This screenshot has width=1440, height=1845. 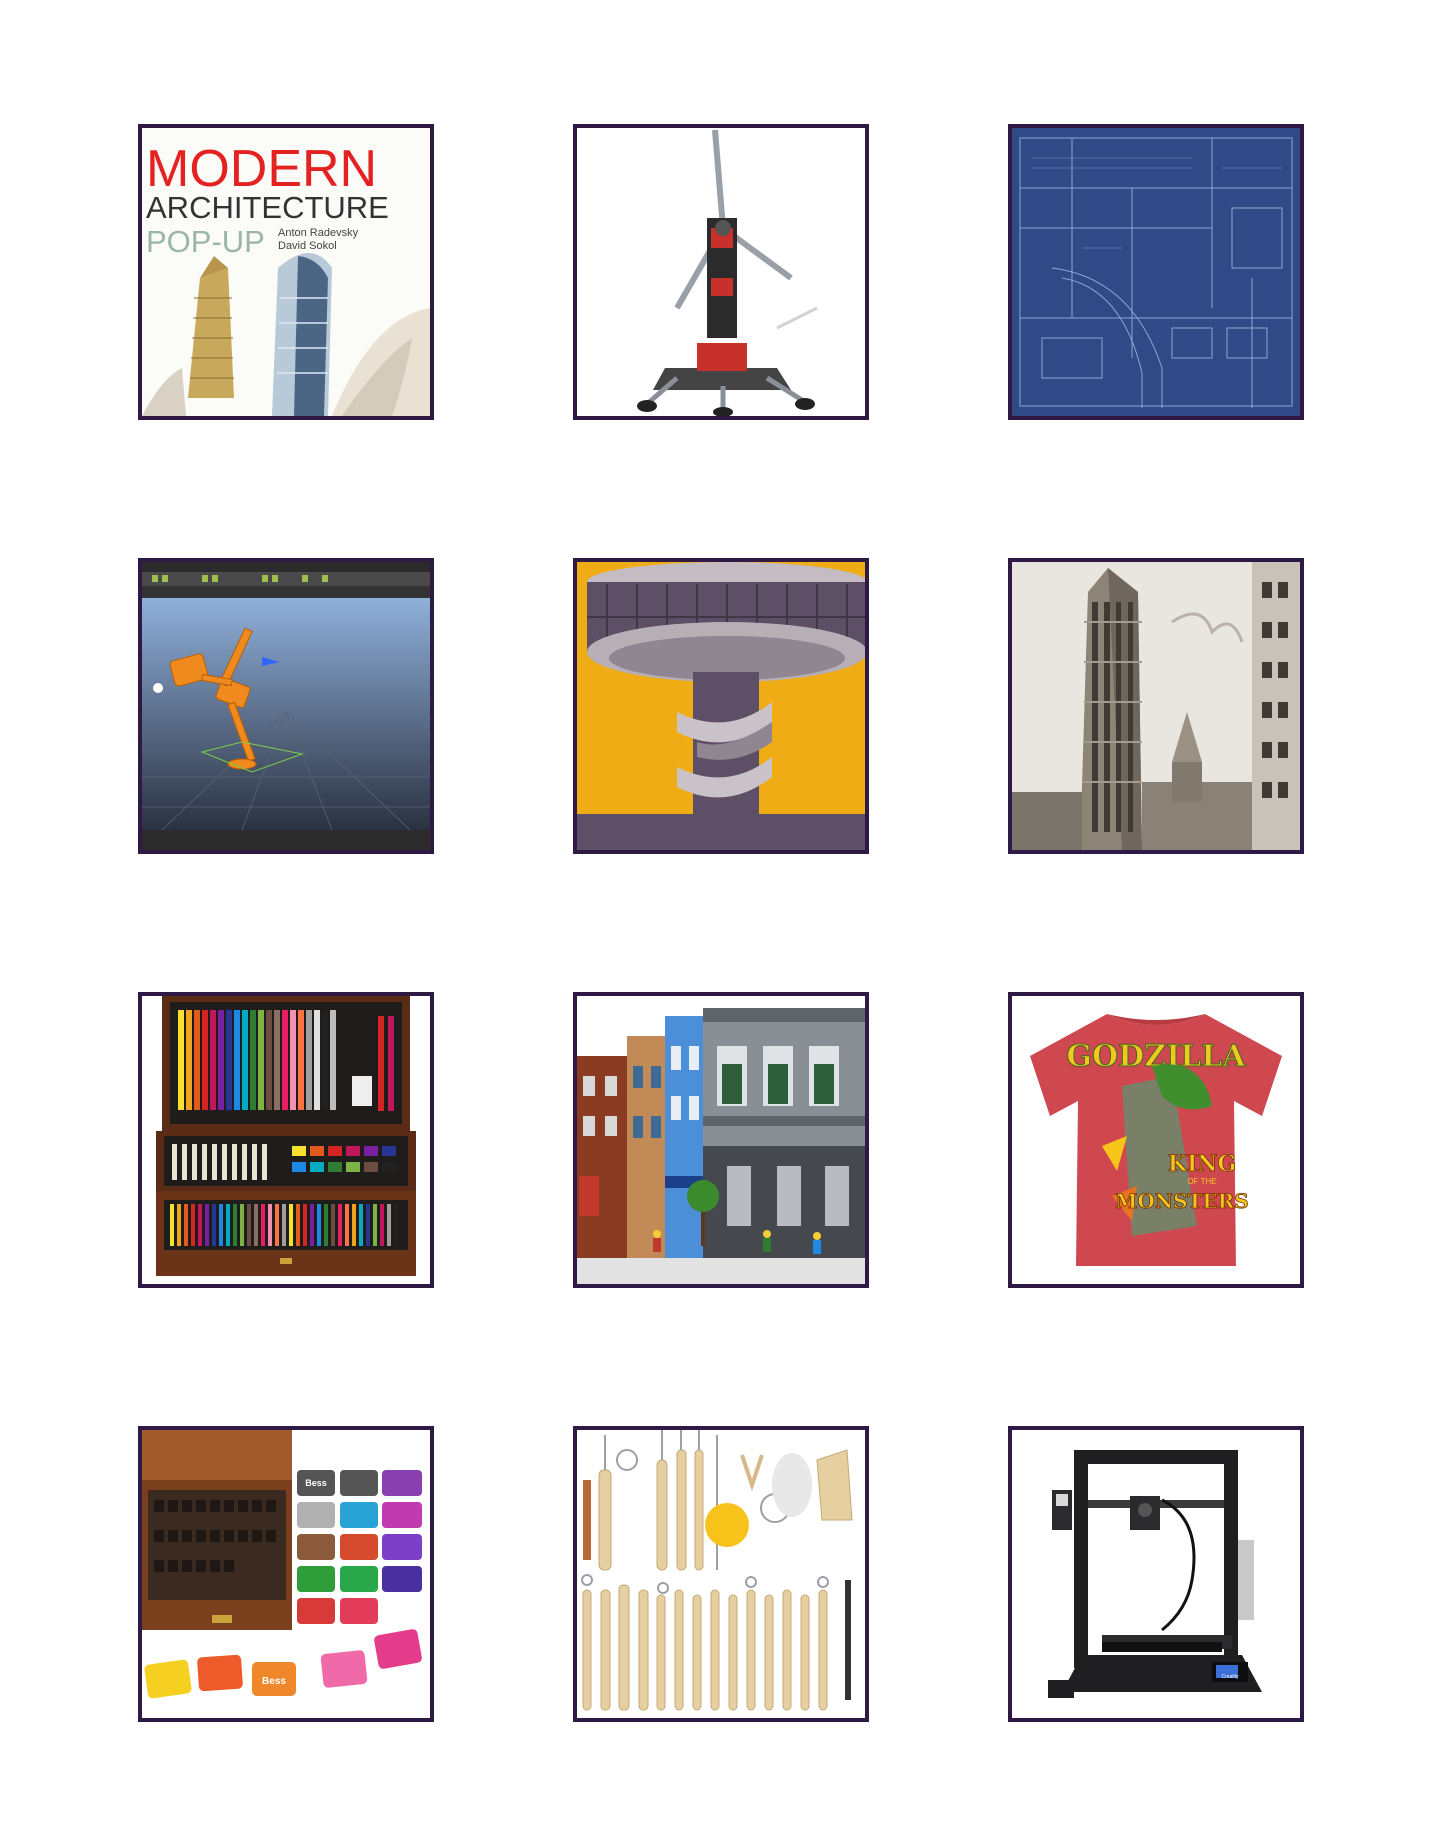 I want to click on animation-software-image, so click(x=286, y=706).